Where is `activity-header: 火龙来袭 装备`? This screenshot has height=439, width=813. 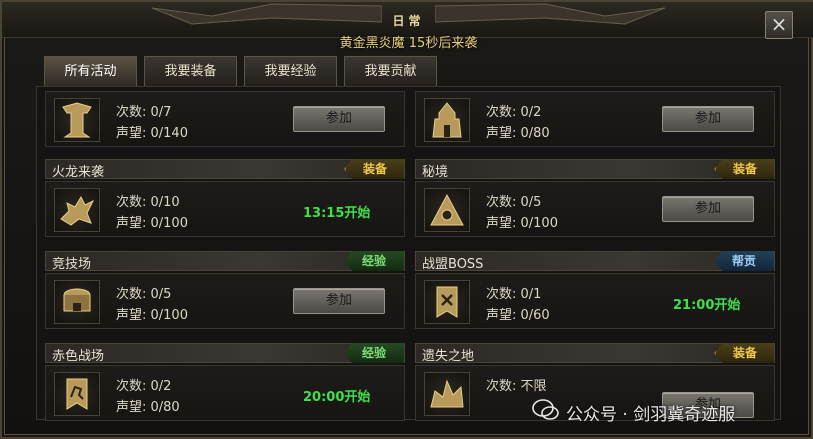 activity-header: 火龙来袭 装备 is located at coordinates (225, 169).